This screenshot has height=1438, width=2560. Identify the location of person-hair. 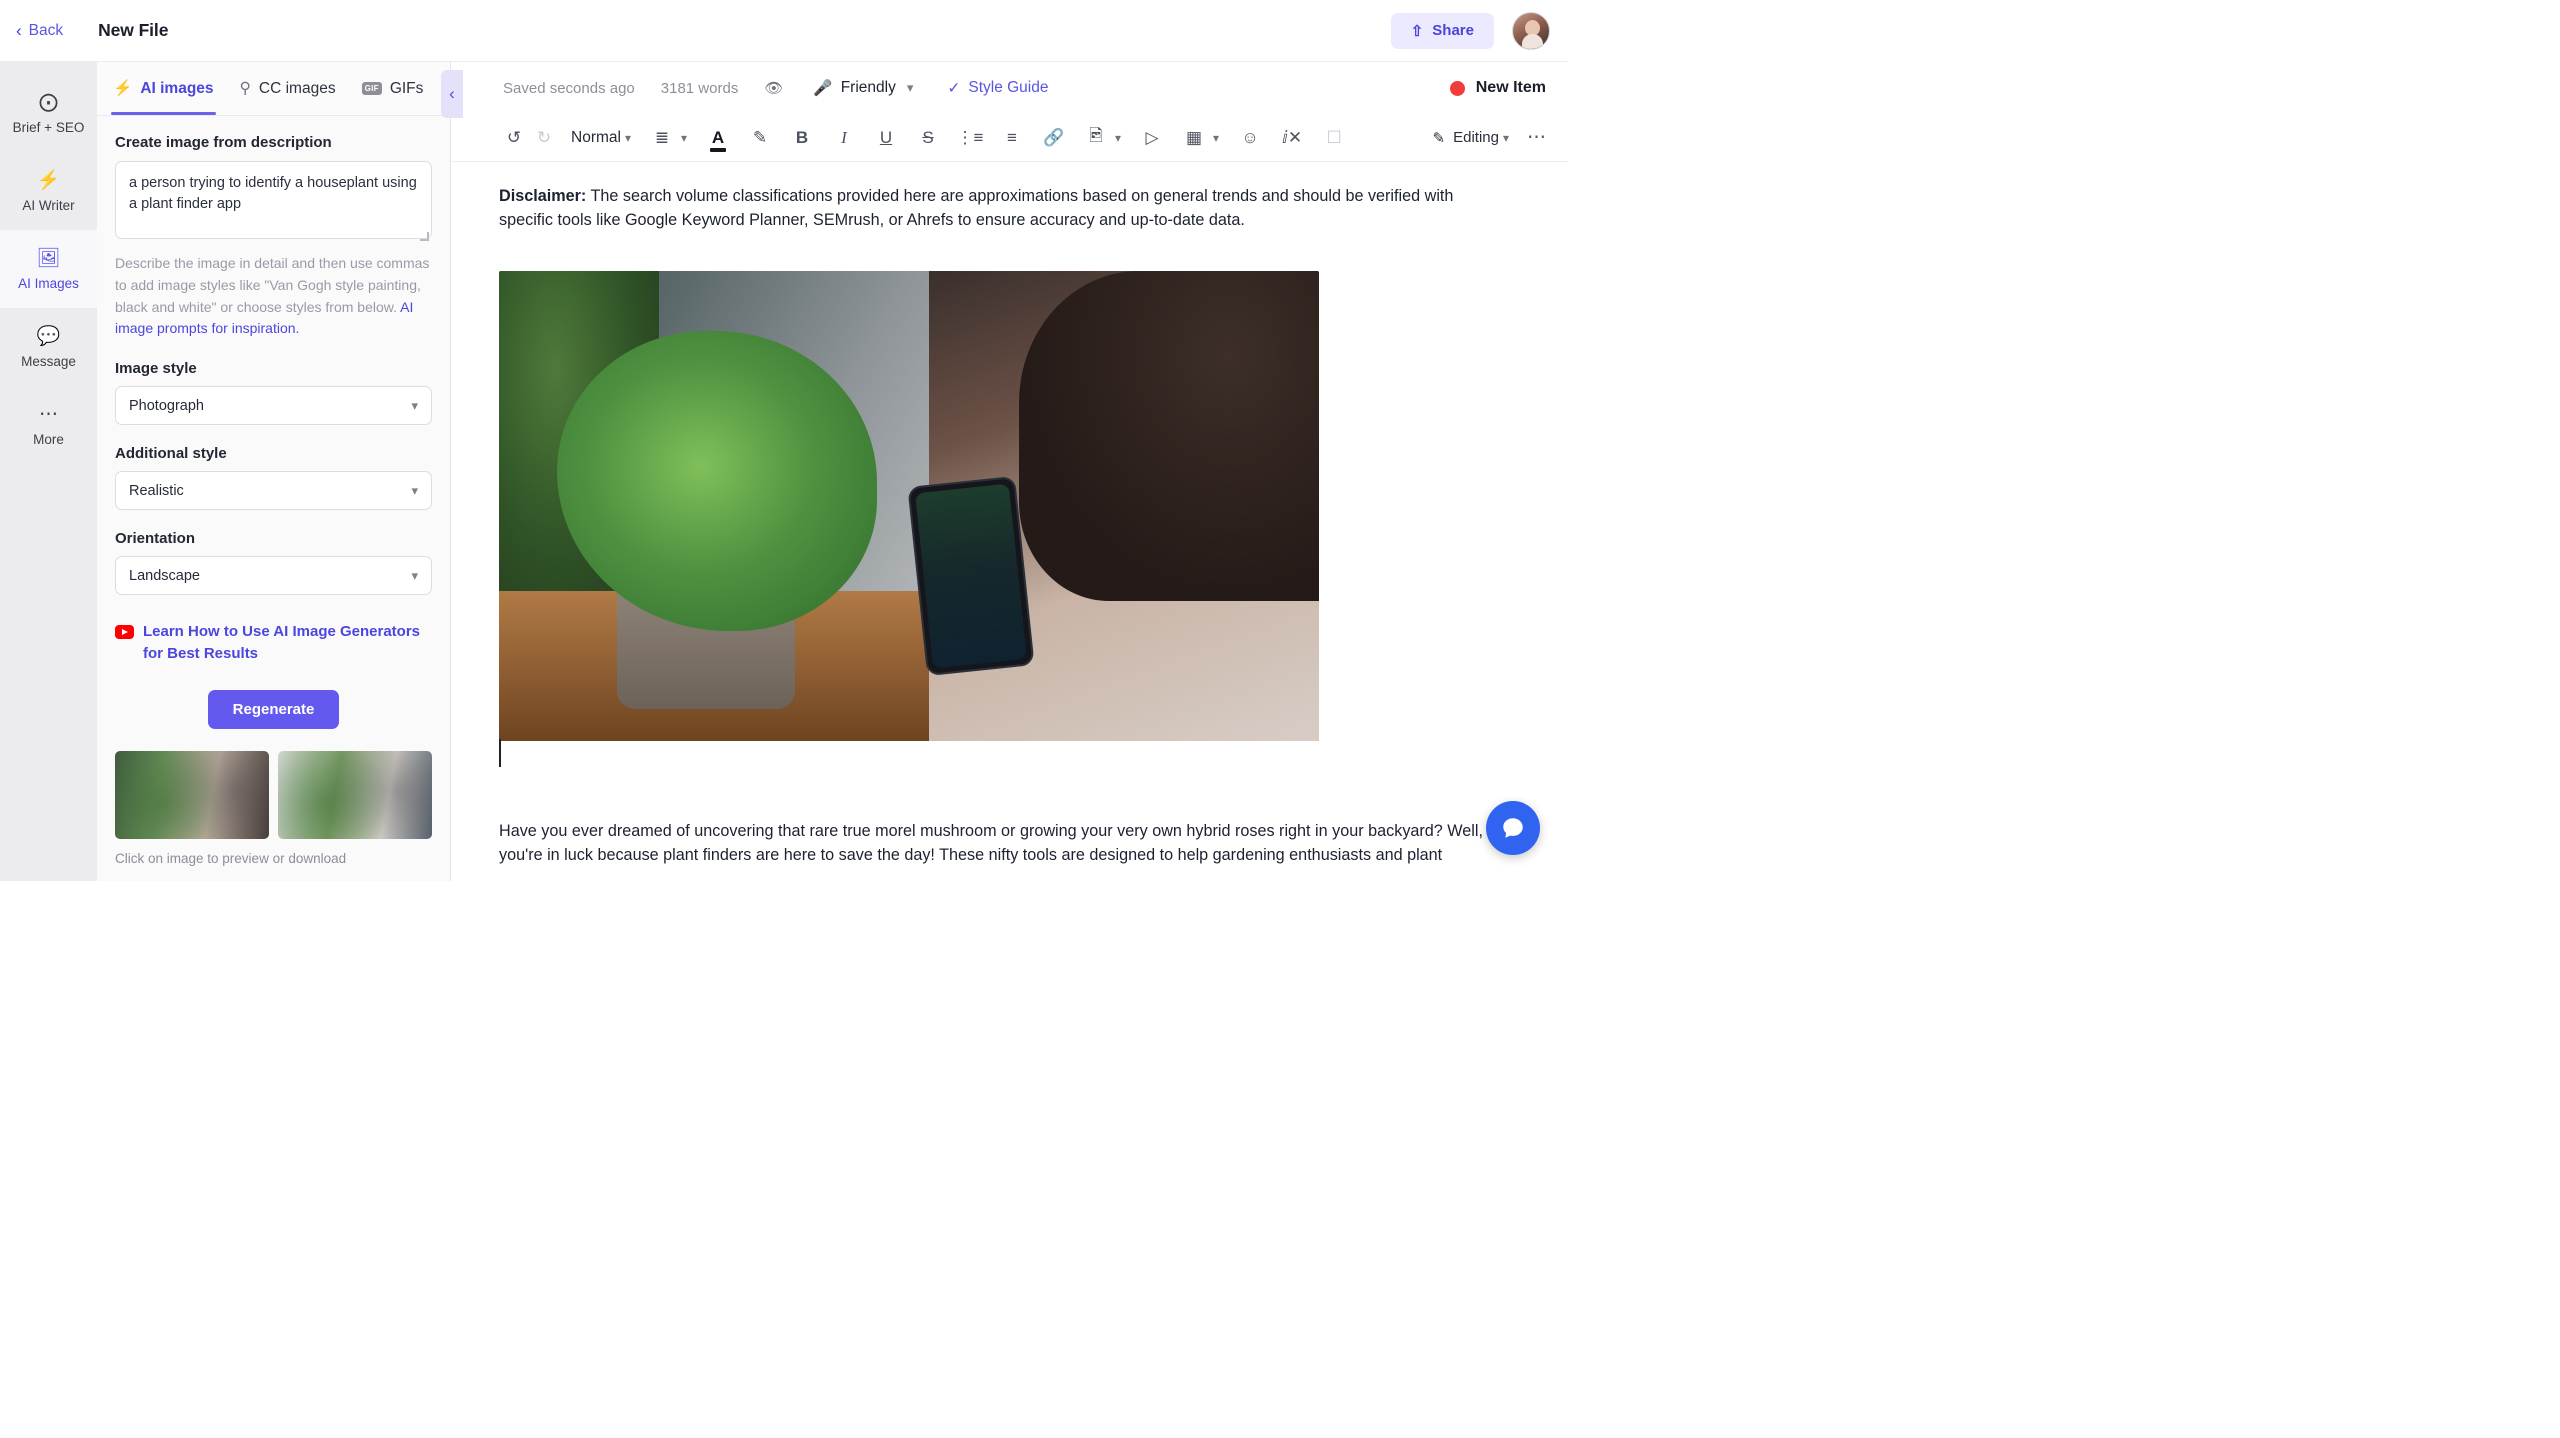
(1169, 435).